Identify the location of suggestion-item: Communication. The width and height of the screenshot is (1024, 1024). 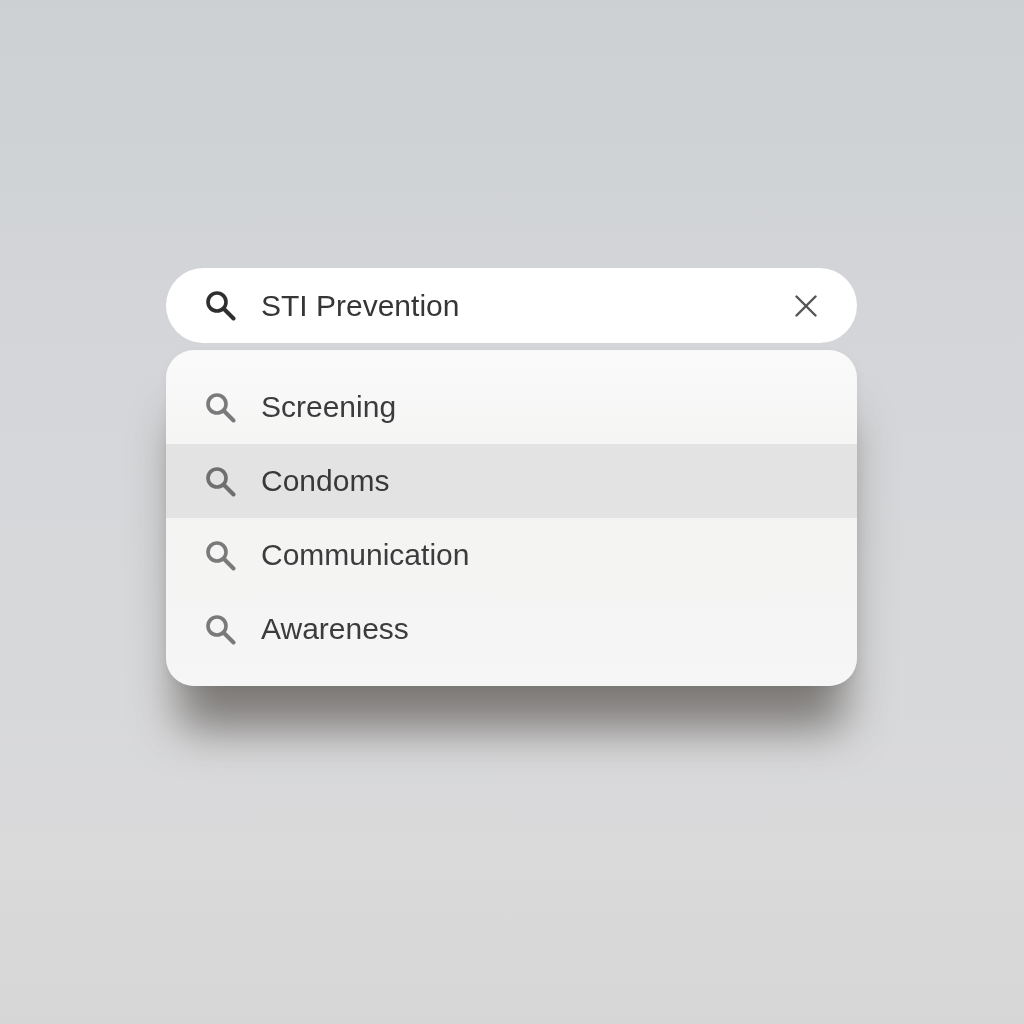
(511, 555).